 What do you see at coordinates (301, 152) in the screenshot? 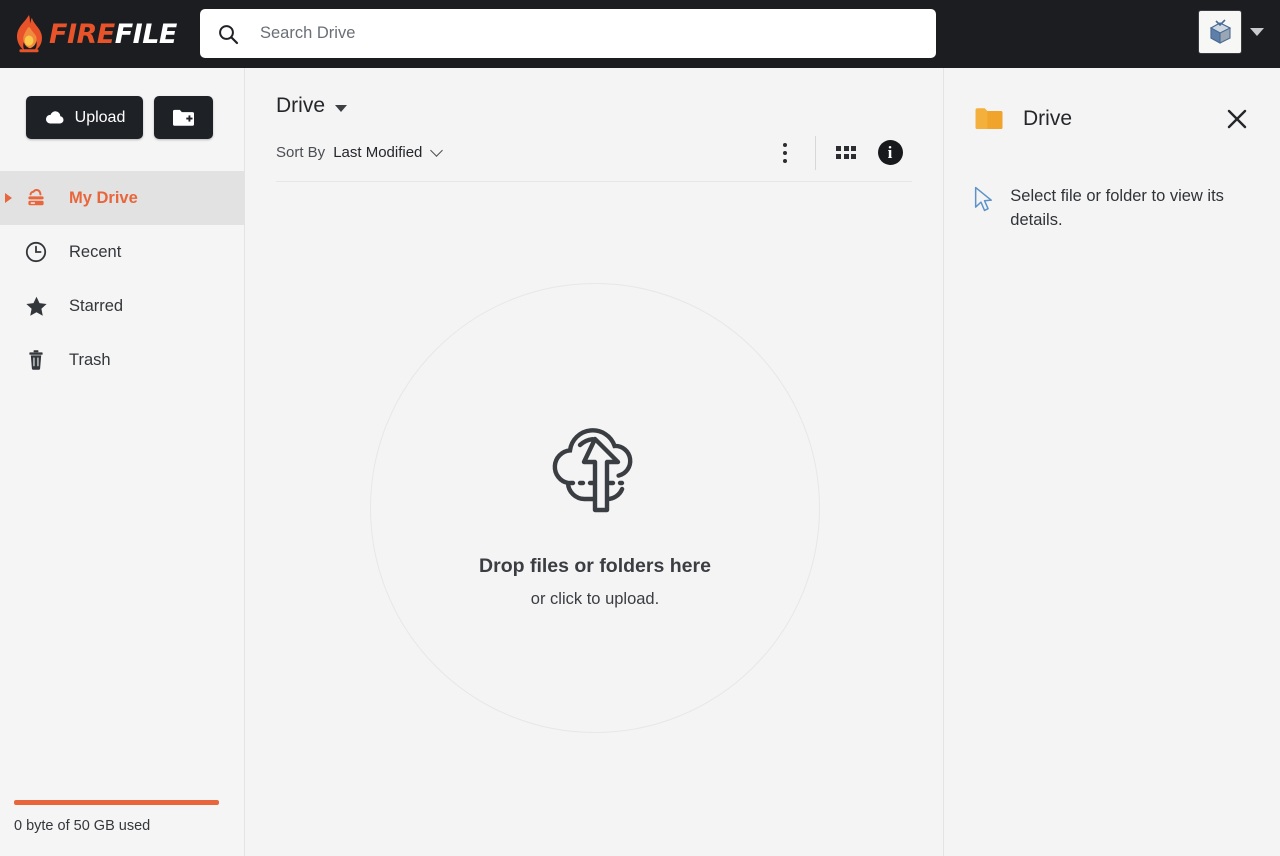
I see `sort-by-label: Sort By` at bounding box center [301, 152].